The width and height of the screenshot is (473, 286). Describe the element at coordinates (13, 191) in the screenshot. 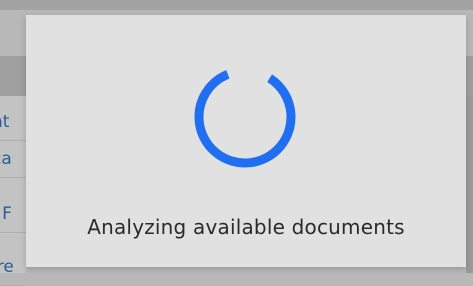

I see `background-left-list: nt ca l F ire` at that location.